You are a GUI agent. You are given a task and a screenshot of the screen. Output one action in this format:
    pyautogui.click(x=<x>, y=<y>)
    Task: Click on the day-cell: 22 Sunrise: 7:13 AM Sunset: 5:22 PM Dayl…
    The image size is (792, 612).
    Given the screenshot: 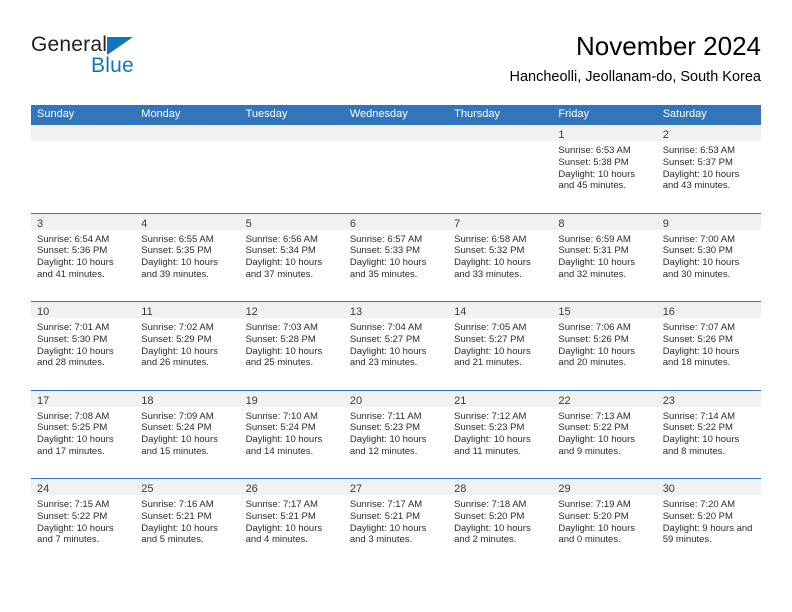 What is the action you would take?
    pyautogui.click(x=604, y=434)
    